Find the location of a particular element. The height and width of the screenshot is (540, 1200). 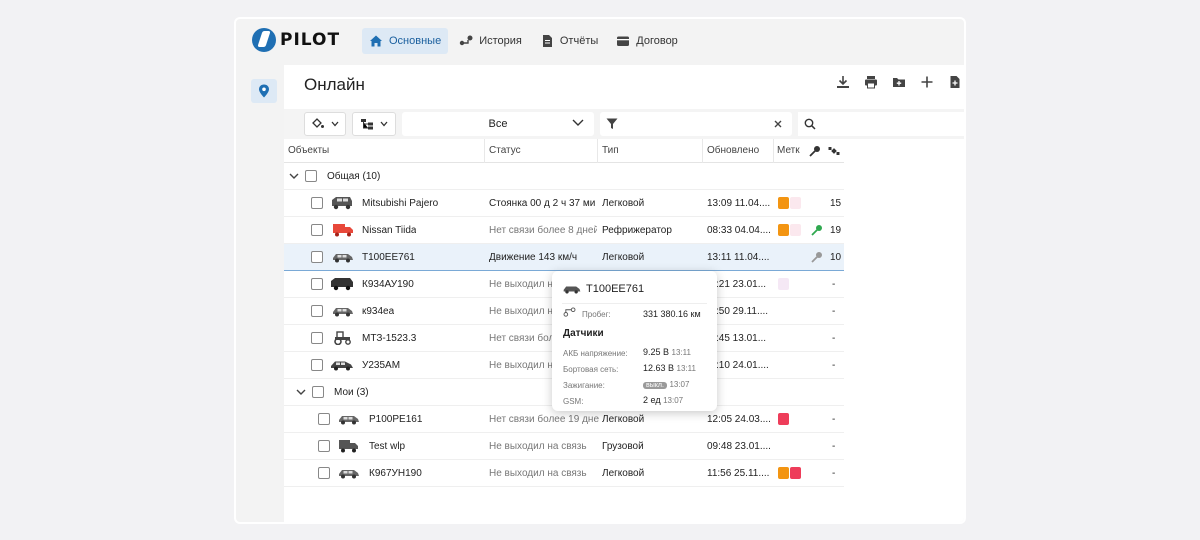

sensor-label: АКБ напряжение: is located at coordinates (595, 353).